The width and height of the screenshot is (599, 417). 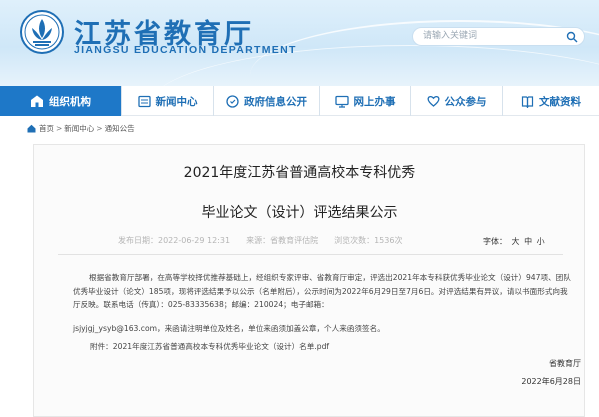 What do you see at coordinates (551, 381) in the screenshot?
I see `signature-date: 2022年6月28日` at bounding box center [551, 381].